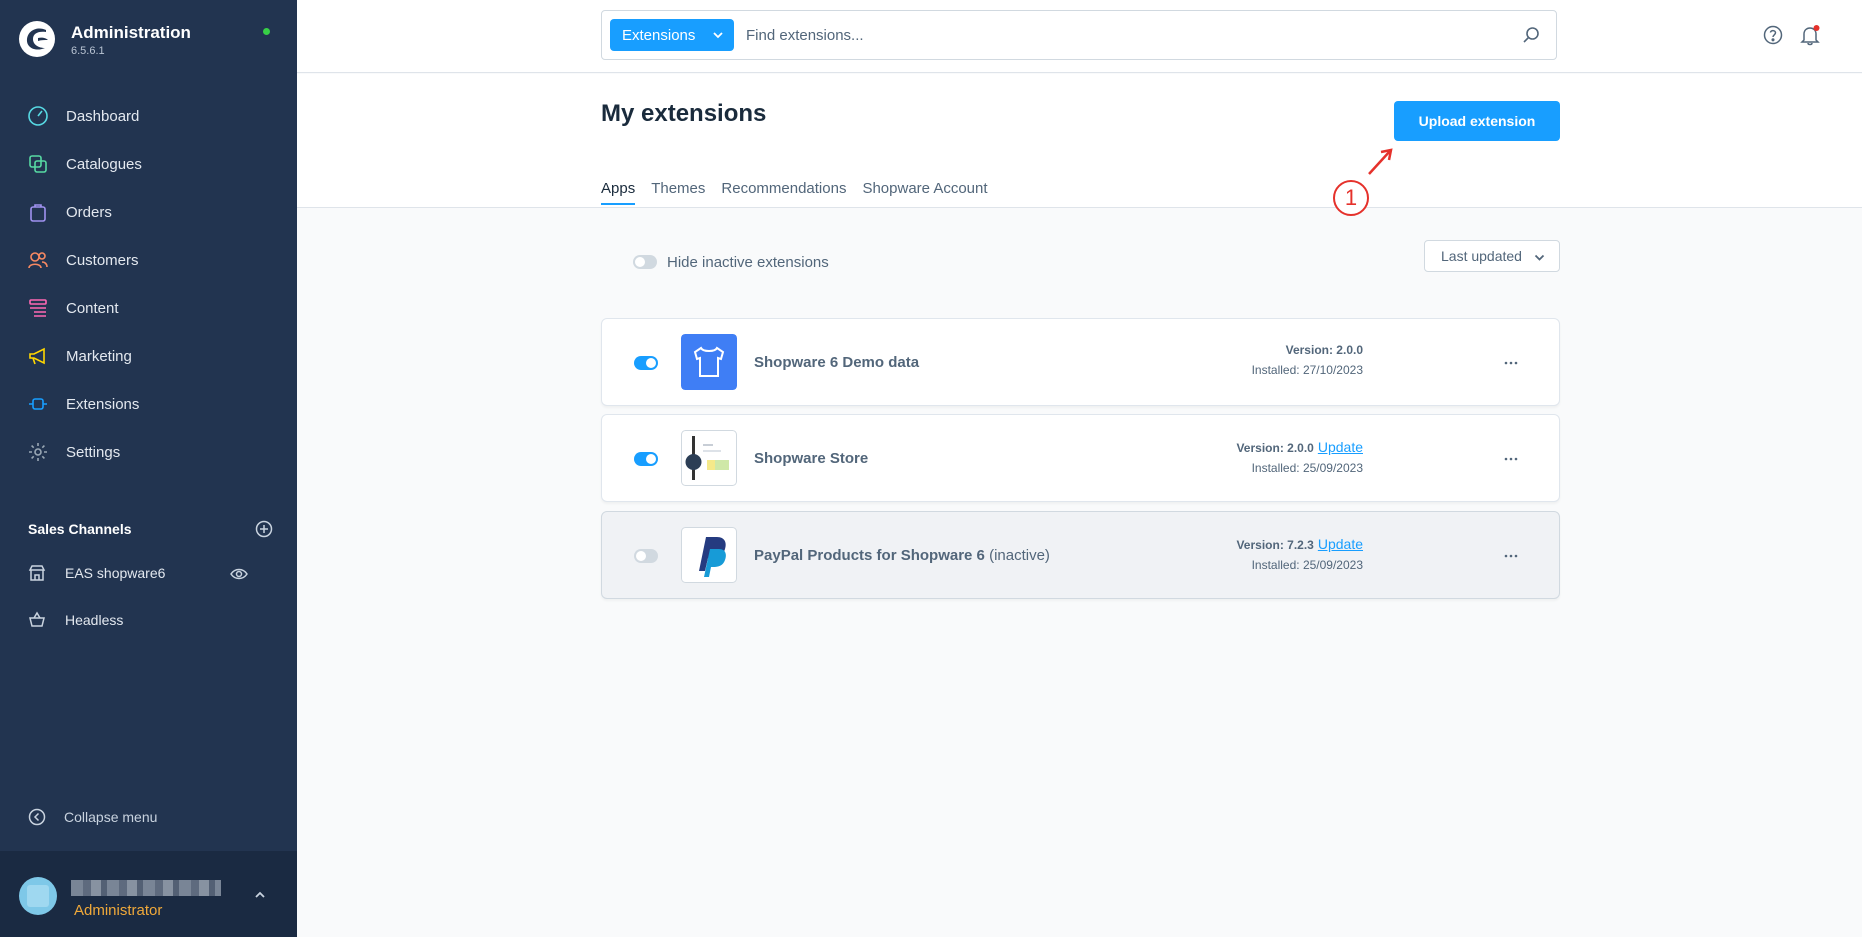 This screenshot has height=937, width=1862. What do you see at coordinates (37, 573) in the screenshot?
I see `storefront-icon` at bounding box center [37, 573].